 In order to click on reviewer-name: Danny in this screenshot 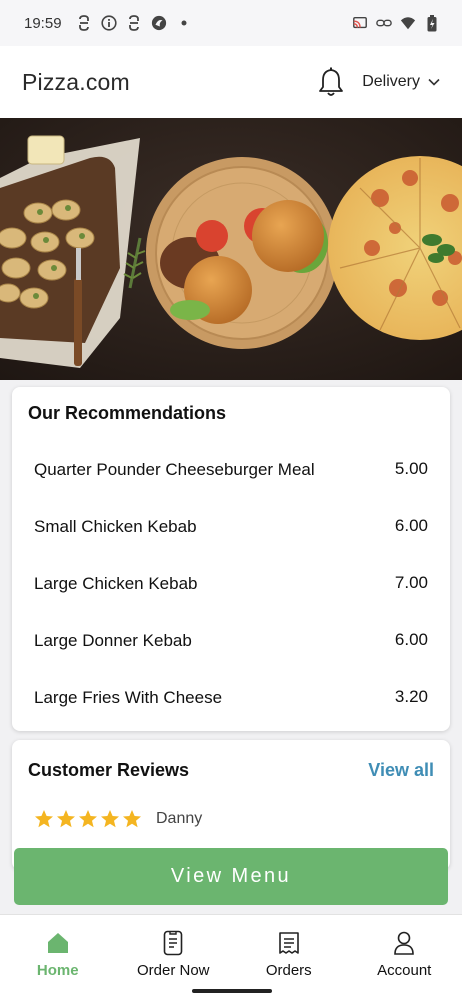, I will do `click(179, 818)`.